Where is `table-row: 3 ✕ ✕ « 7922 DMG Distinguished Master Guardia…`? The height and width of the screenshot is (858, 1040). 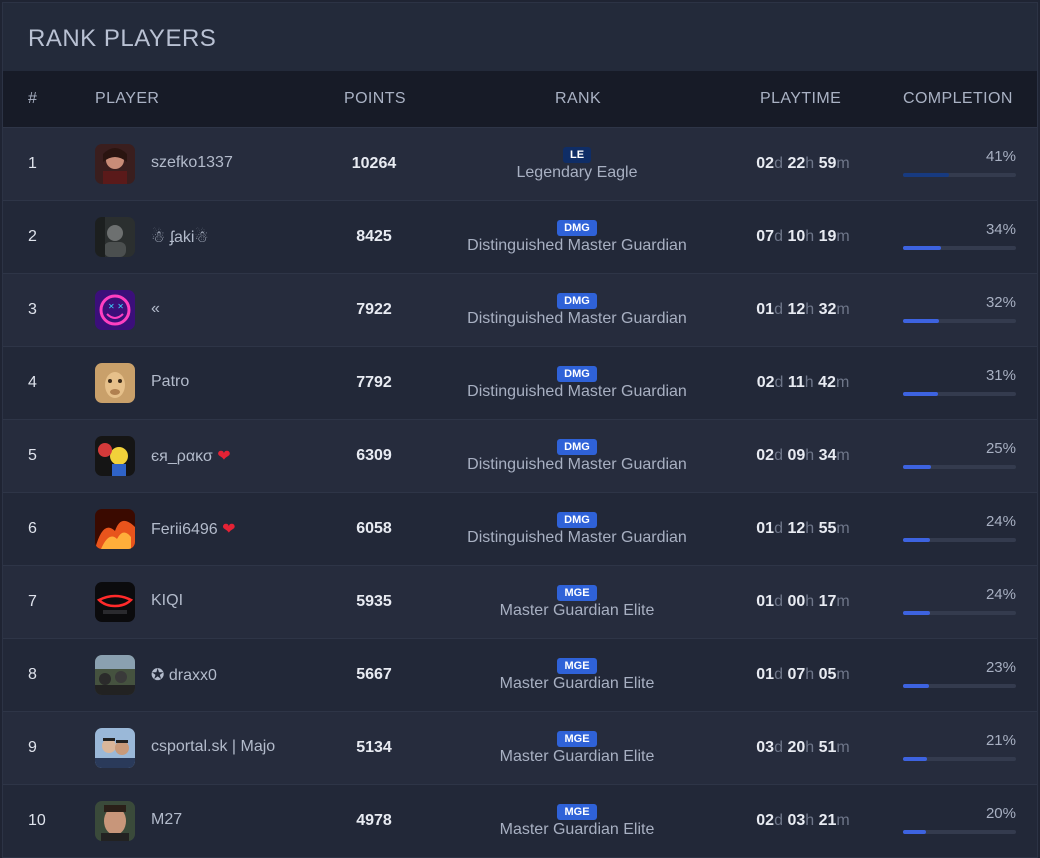 table-row: 3 ✕ ✕ « 7922 DMG Distinguished Master Guardia… is located at coordinates (520, 309).